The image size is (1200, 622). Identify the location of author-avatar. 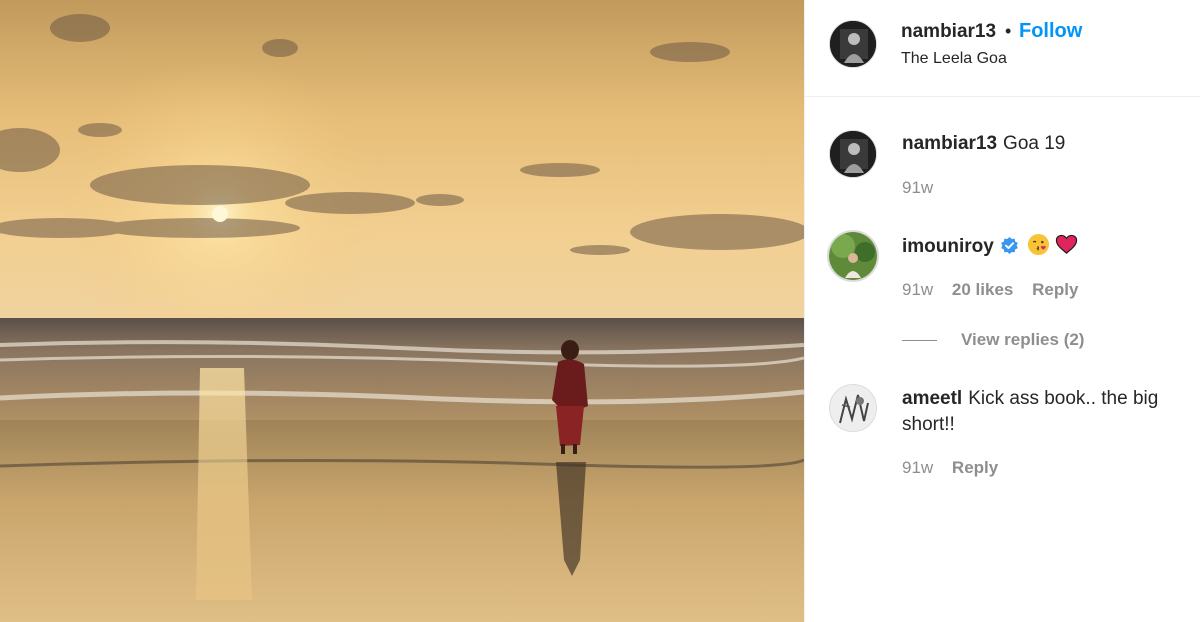
(853, 44).